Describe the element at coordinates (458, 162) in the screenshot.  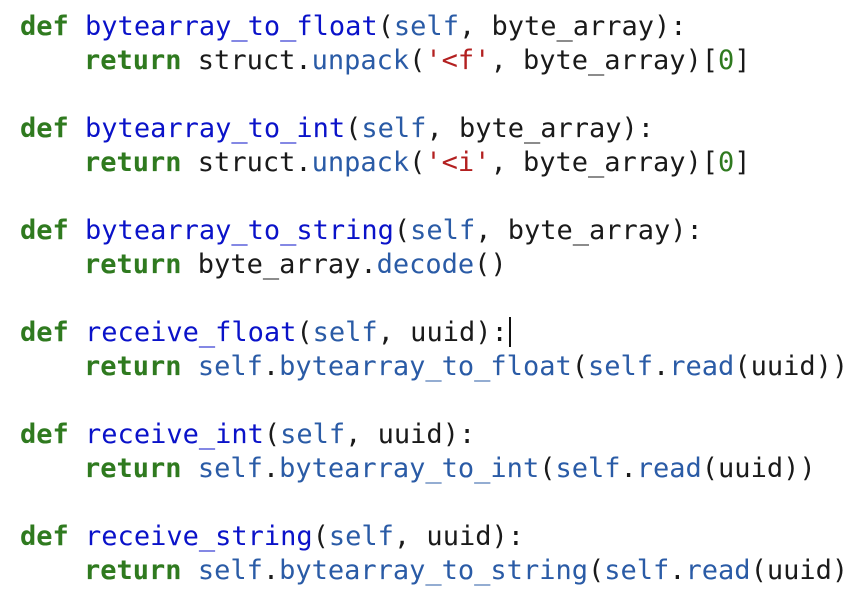
I see `code-token-str: '<i'` at that location.